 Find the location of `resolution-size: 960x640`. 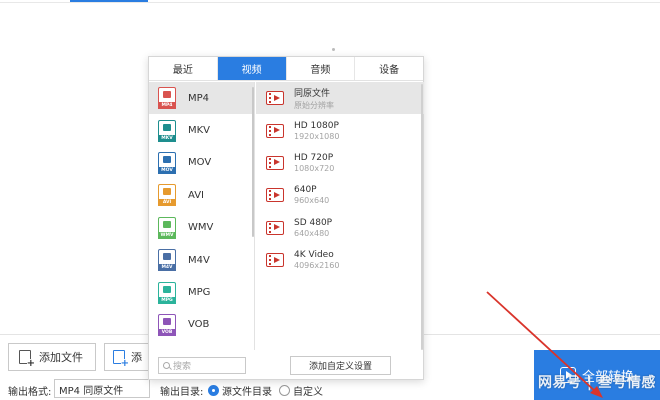

resolution-size: 960x640 is located at coordinates (312, 201).